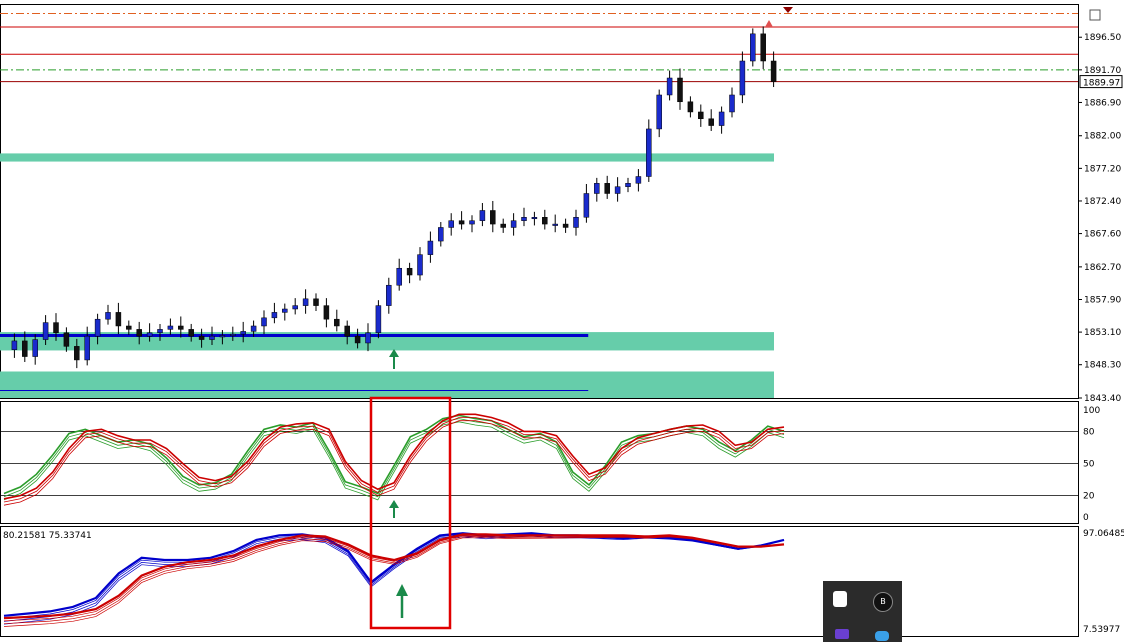 Image resolution: width=1124 pixels, height=642 pixels. Describe the element at coordinates (1089, 465) in the screenshot. I see `stoch-tick-label: 50` at that location.